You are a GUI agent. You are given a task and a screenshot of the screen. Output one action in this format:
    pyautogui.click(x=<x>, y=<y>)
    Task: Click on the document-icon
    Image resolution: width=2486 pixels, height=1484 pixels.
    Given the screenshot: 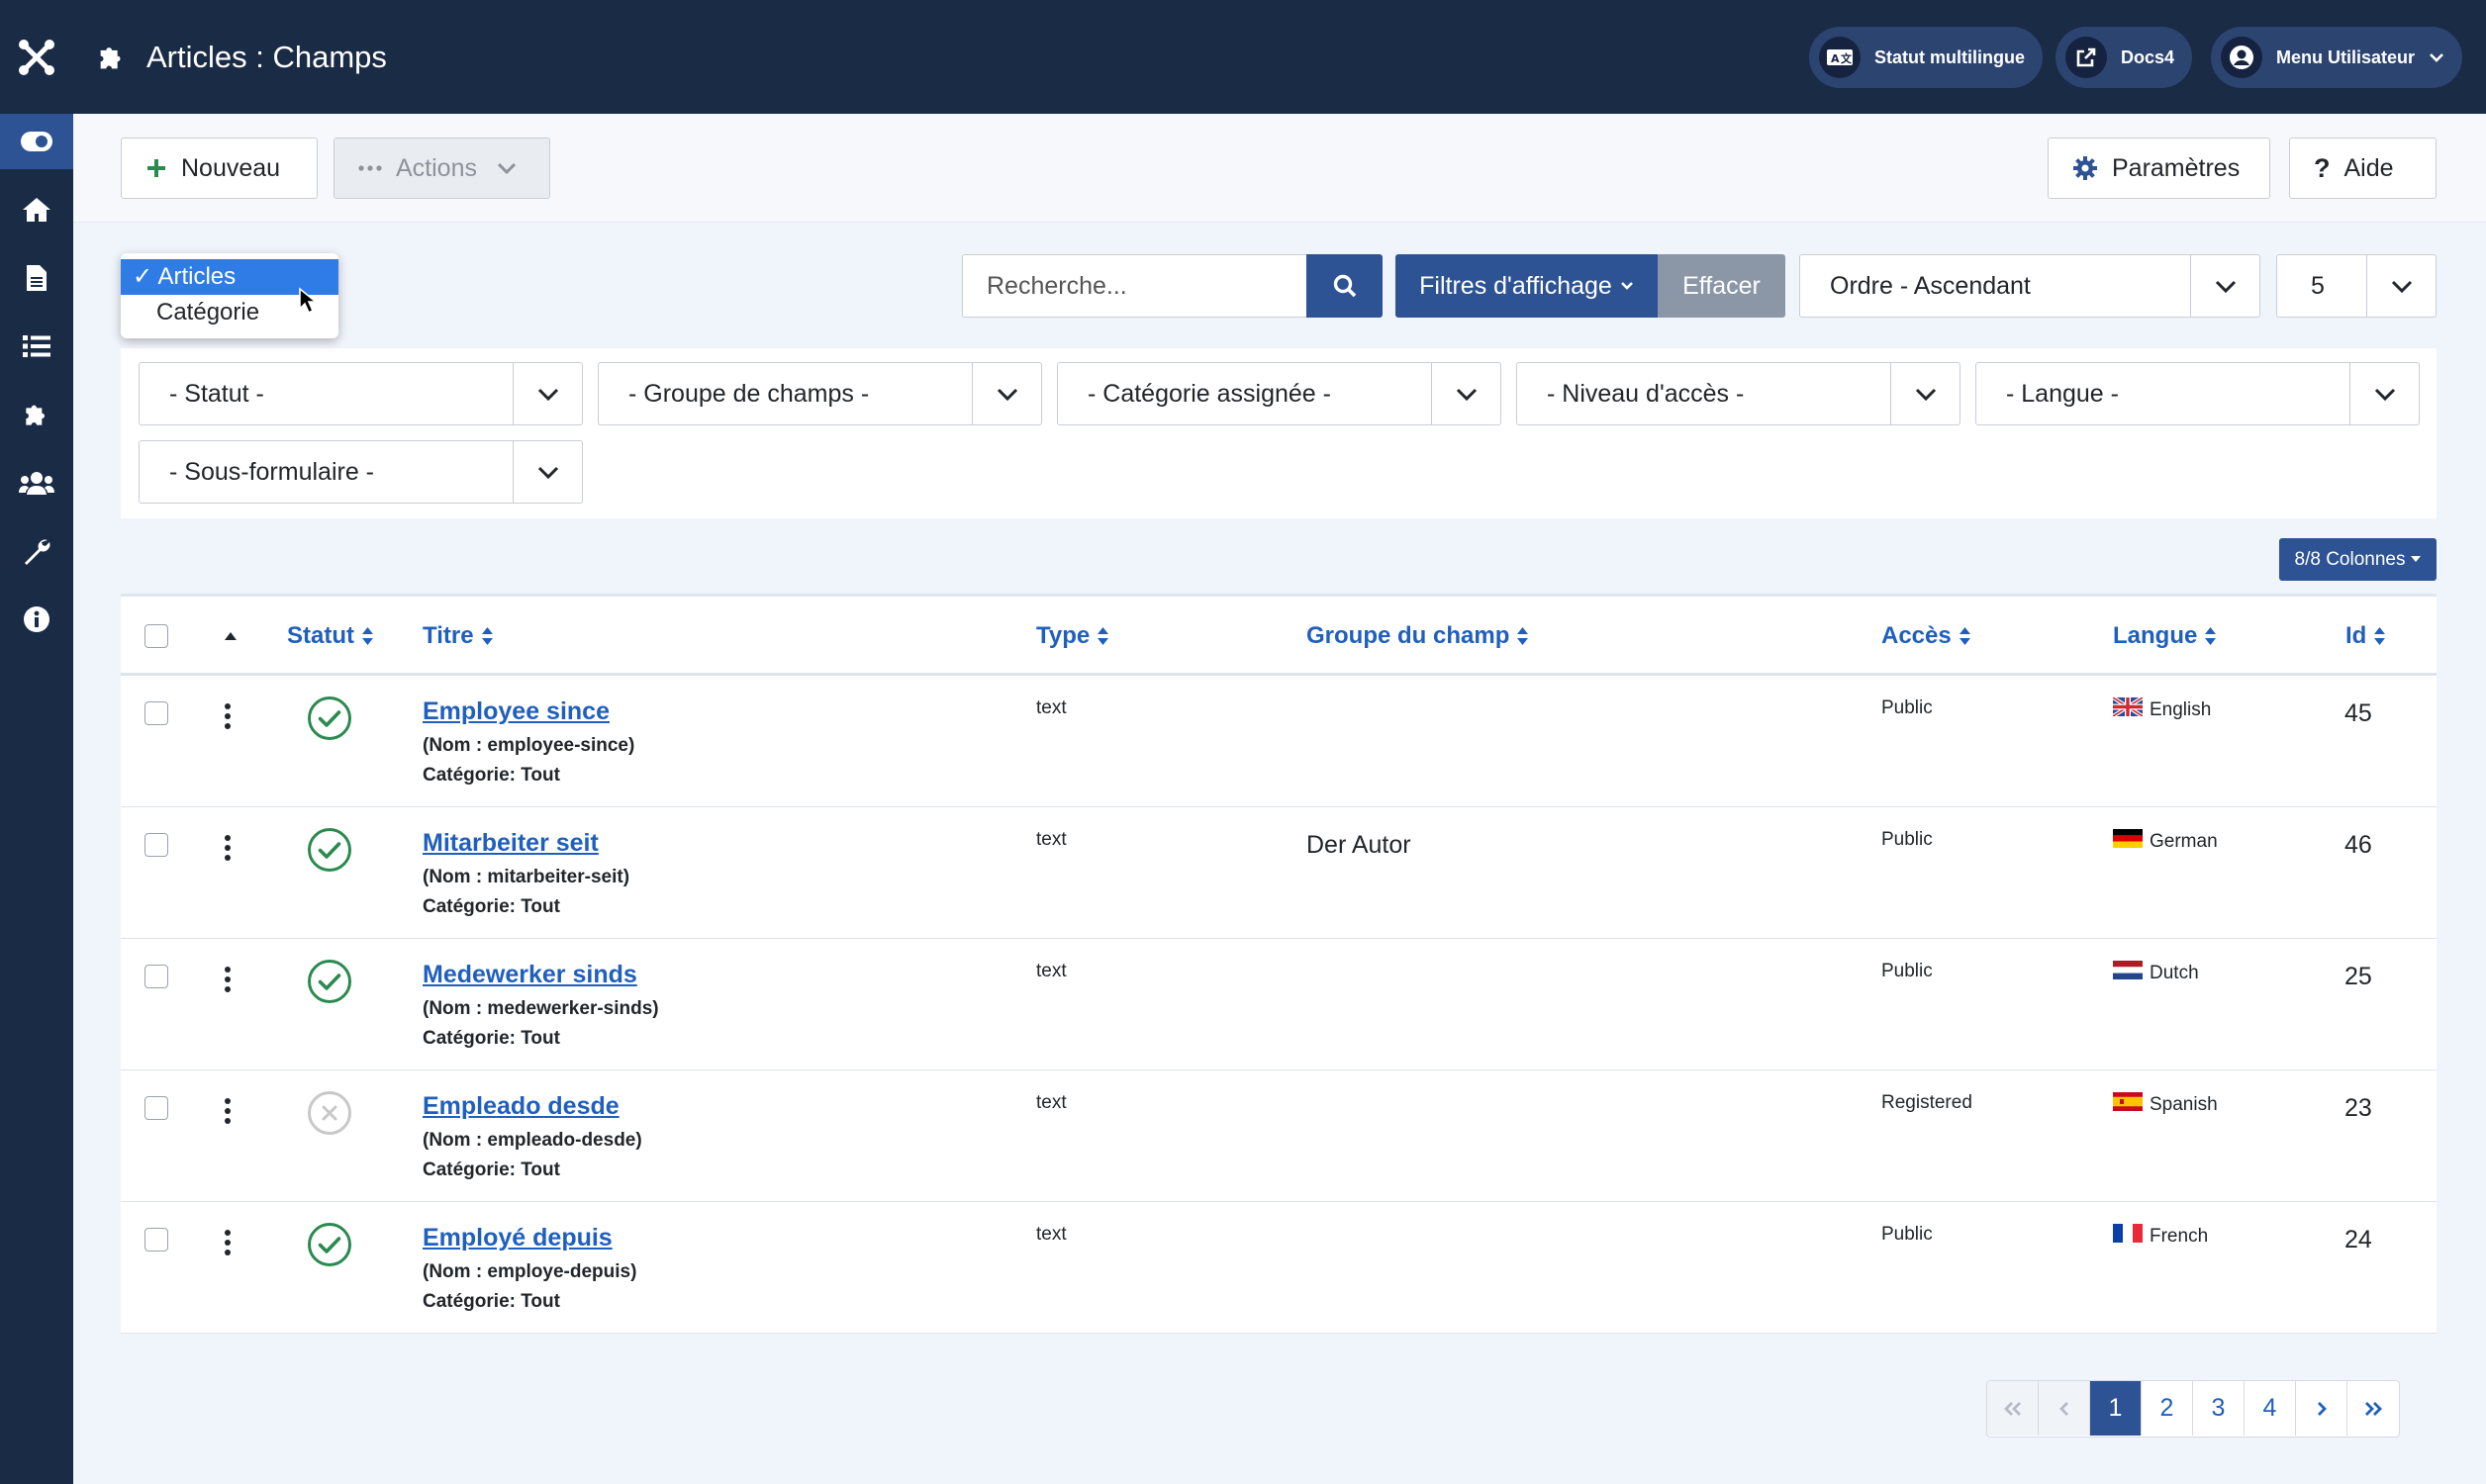 What is the action you would take?
    pyautogui.click(x=37, y=278)
    